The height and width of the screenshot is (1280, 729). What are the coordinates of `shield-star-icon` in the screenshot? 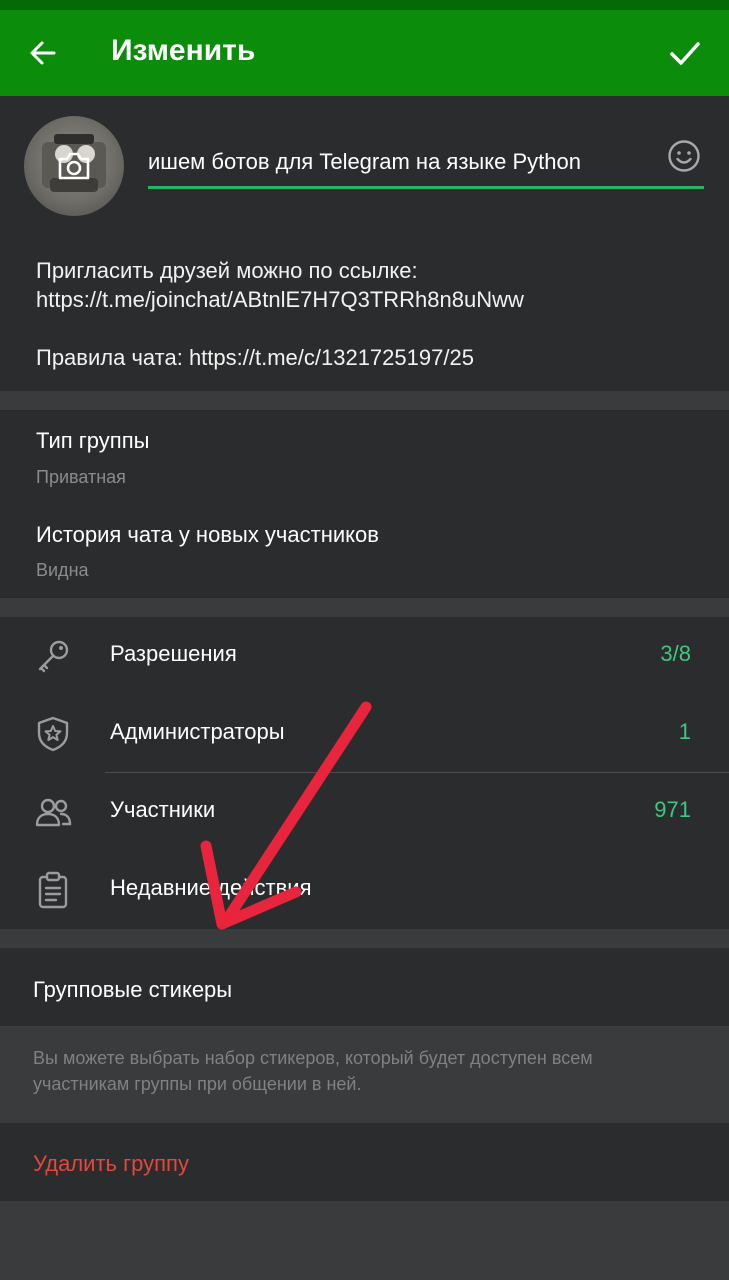 It's located at (53, 734).